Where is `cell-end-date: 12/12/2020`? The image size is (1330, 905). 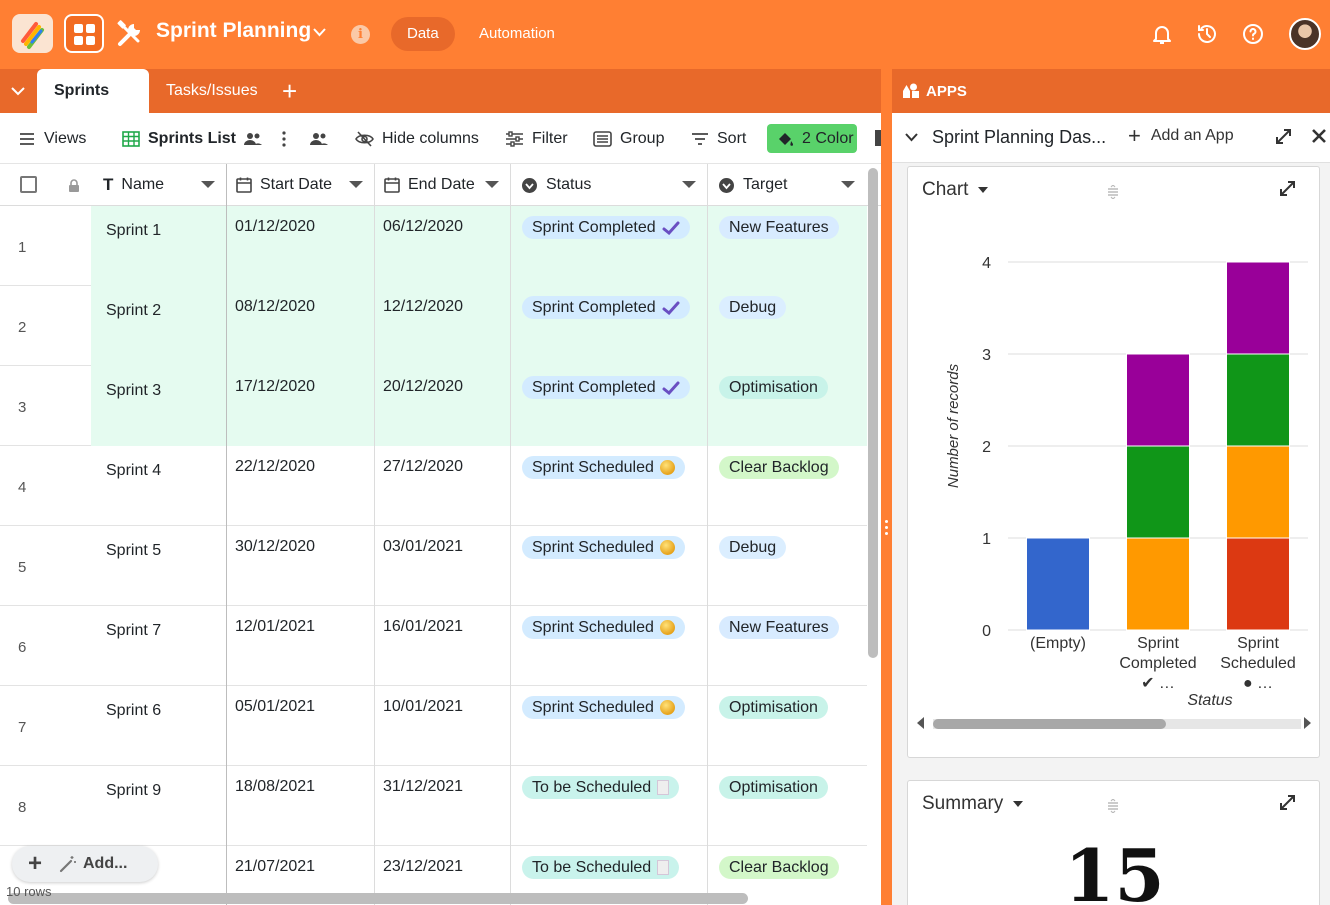 cell-end-date: 12/12/2020 is located at coordinates (423, 307).